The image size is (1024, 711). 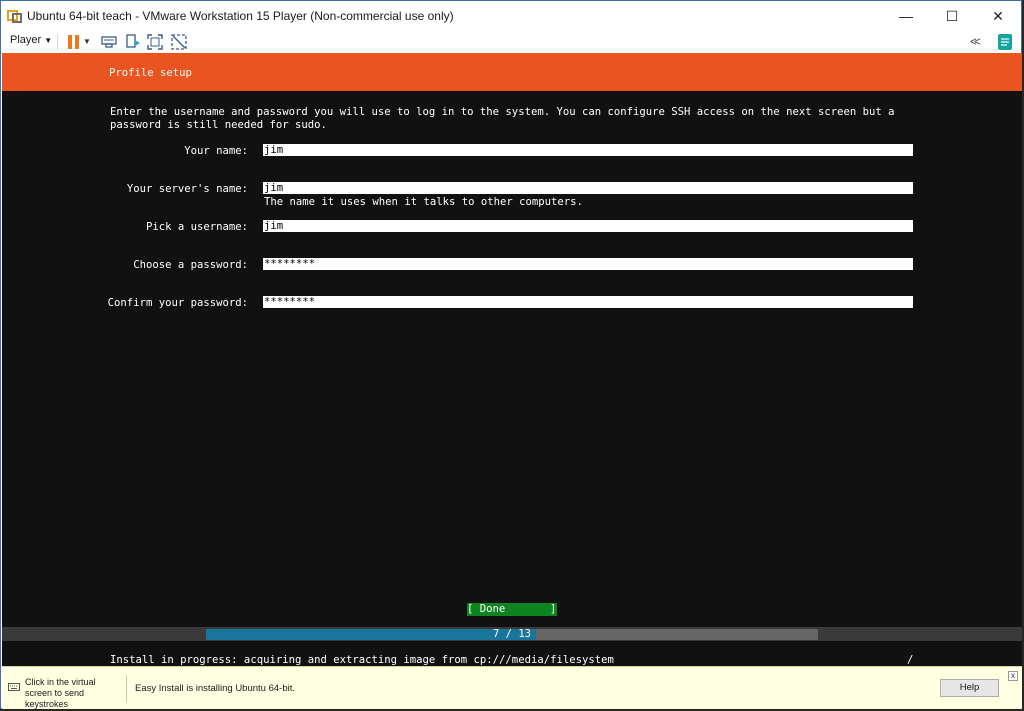 What do you see at coordinates (588, 264) in the screenshot?
I see `password-input: ********` at bounding box center [588, 264].